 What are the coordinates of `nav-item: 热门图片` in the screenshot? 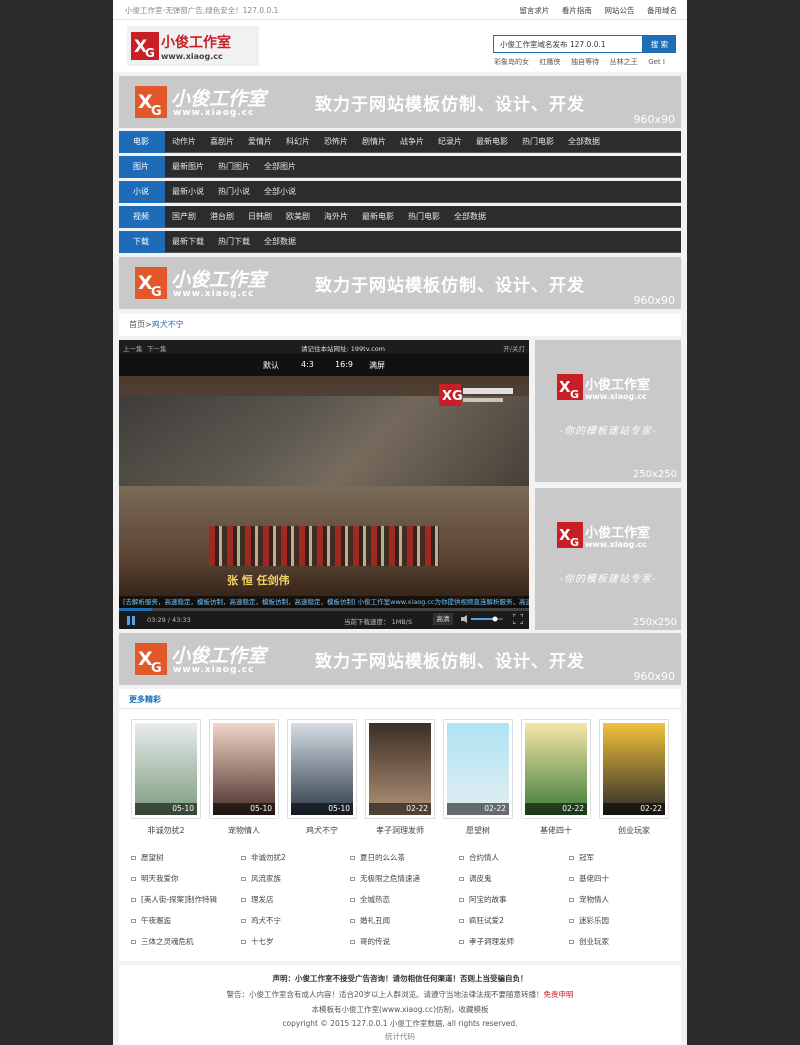 It's located at (234, 167).